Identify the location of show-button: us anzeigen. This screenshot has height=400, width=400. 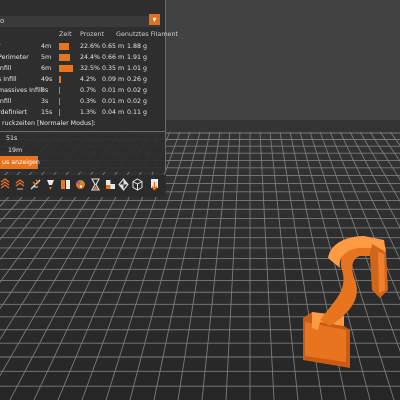
(20, 162).